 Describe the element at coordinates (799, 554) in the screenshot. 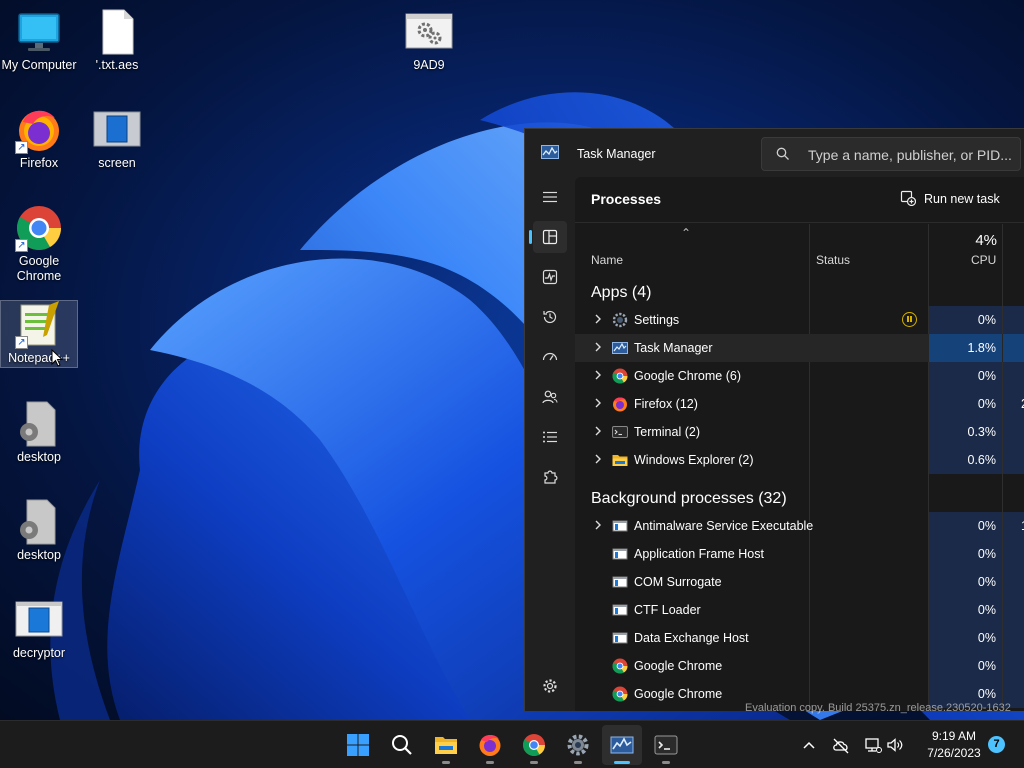

I see `process-row: Application Frame Host 0%` at that location.